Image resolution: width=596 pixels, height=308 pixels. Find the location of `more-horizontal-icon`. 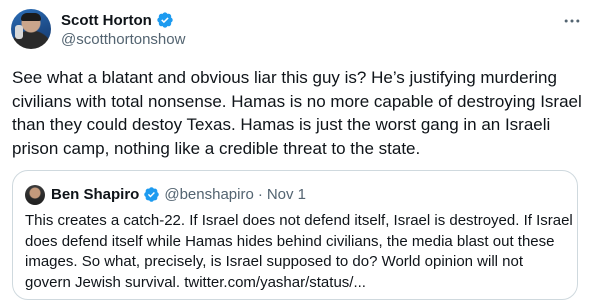

more-horizontal-icon is located at coordinates (572, 21).